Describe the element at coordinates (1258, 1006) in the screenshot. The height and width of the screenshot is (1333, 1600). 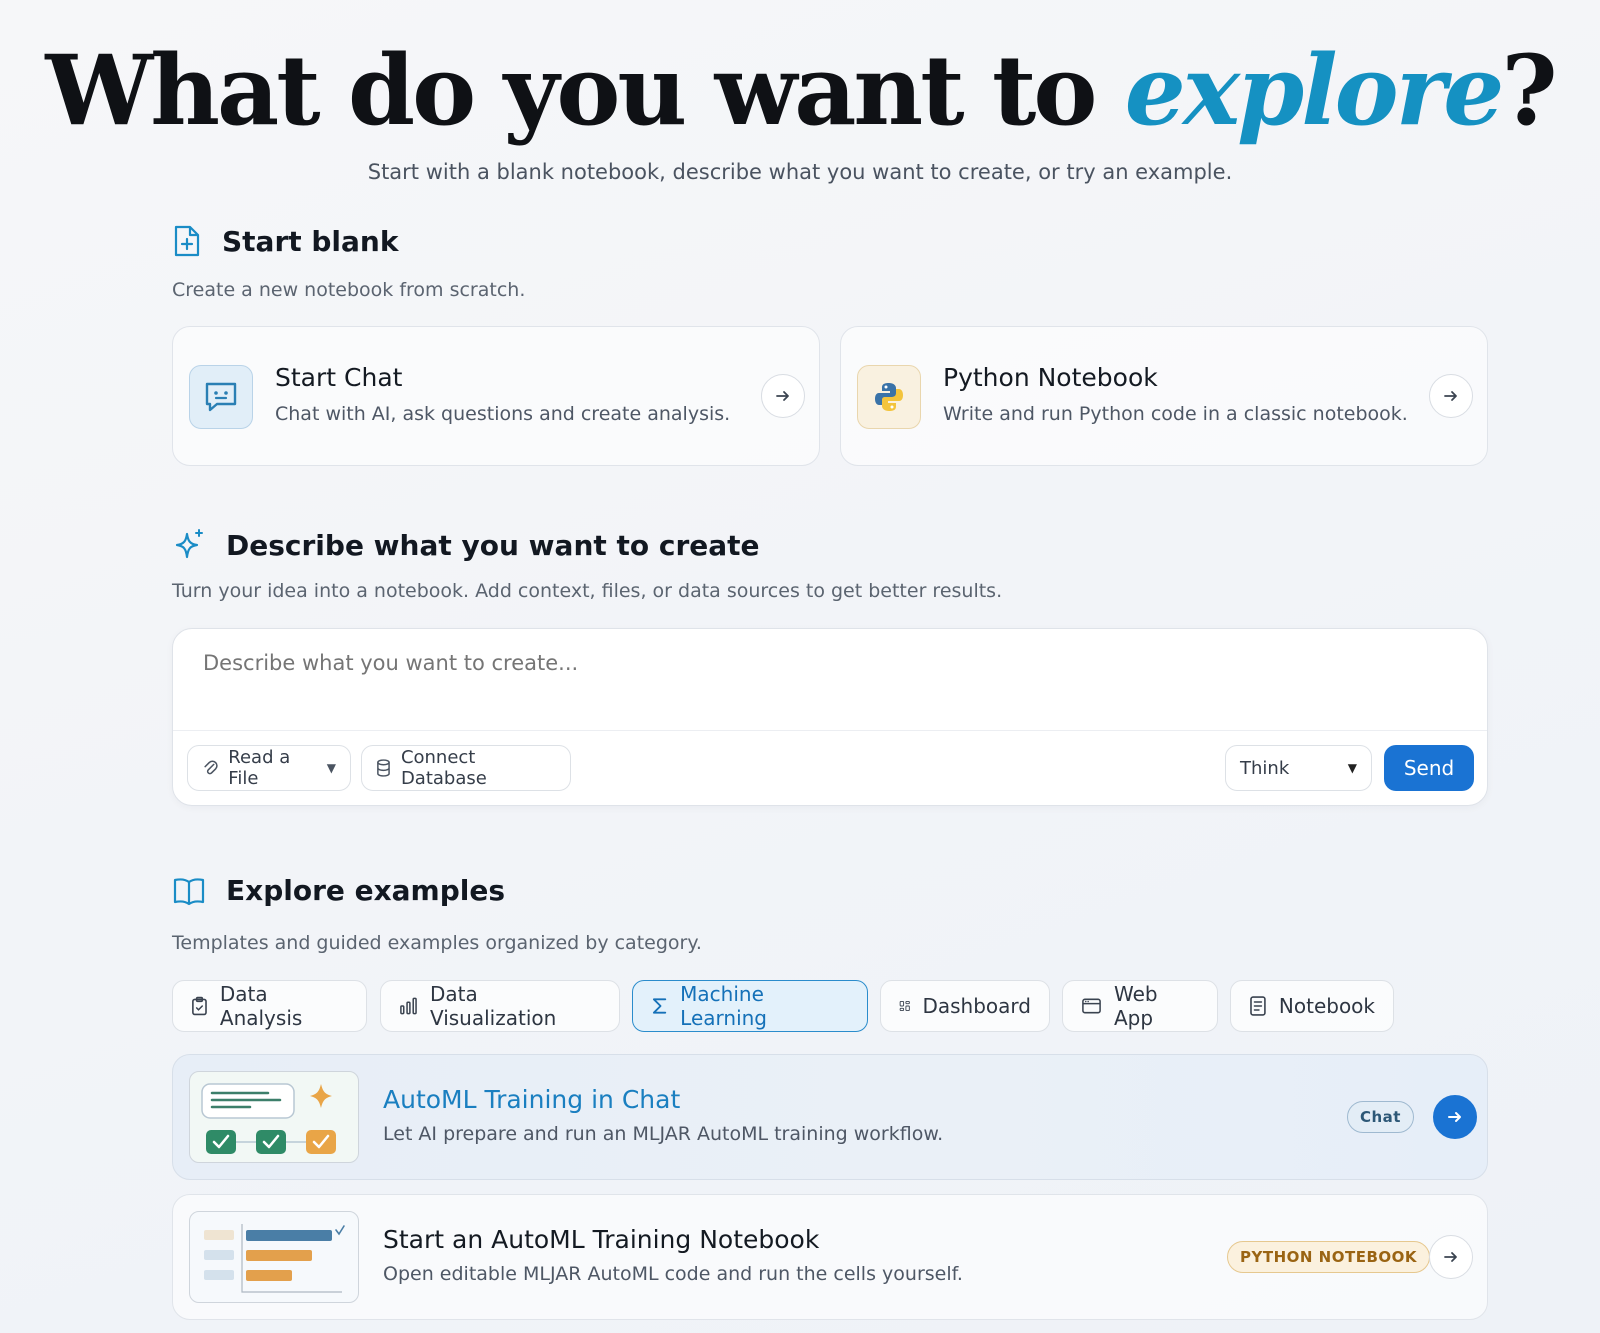
I see `document-icon` at that location.